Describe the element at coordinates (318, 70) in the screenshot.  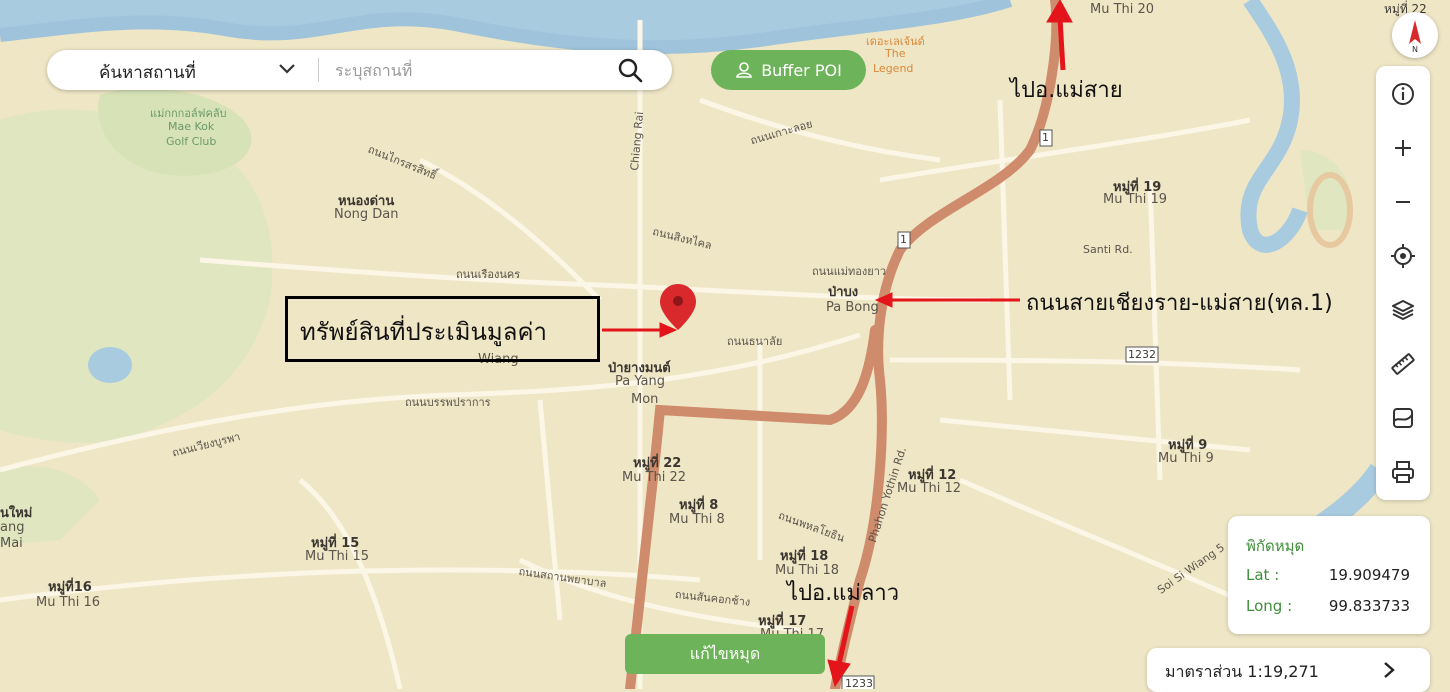
I see `search-divider` at that location.